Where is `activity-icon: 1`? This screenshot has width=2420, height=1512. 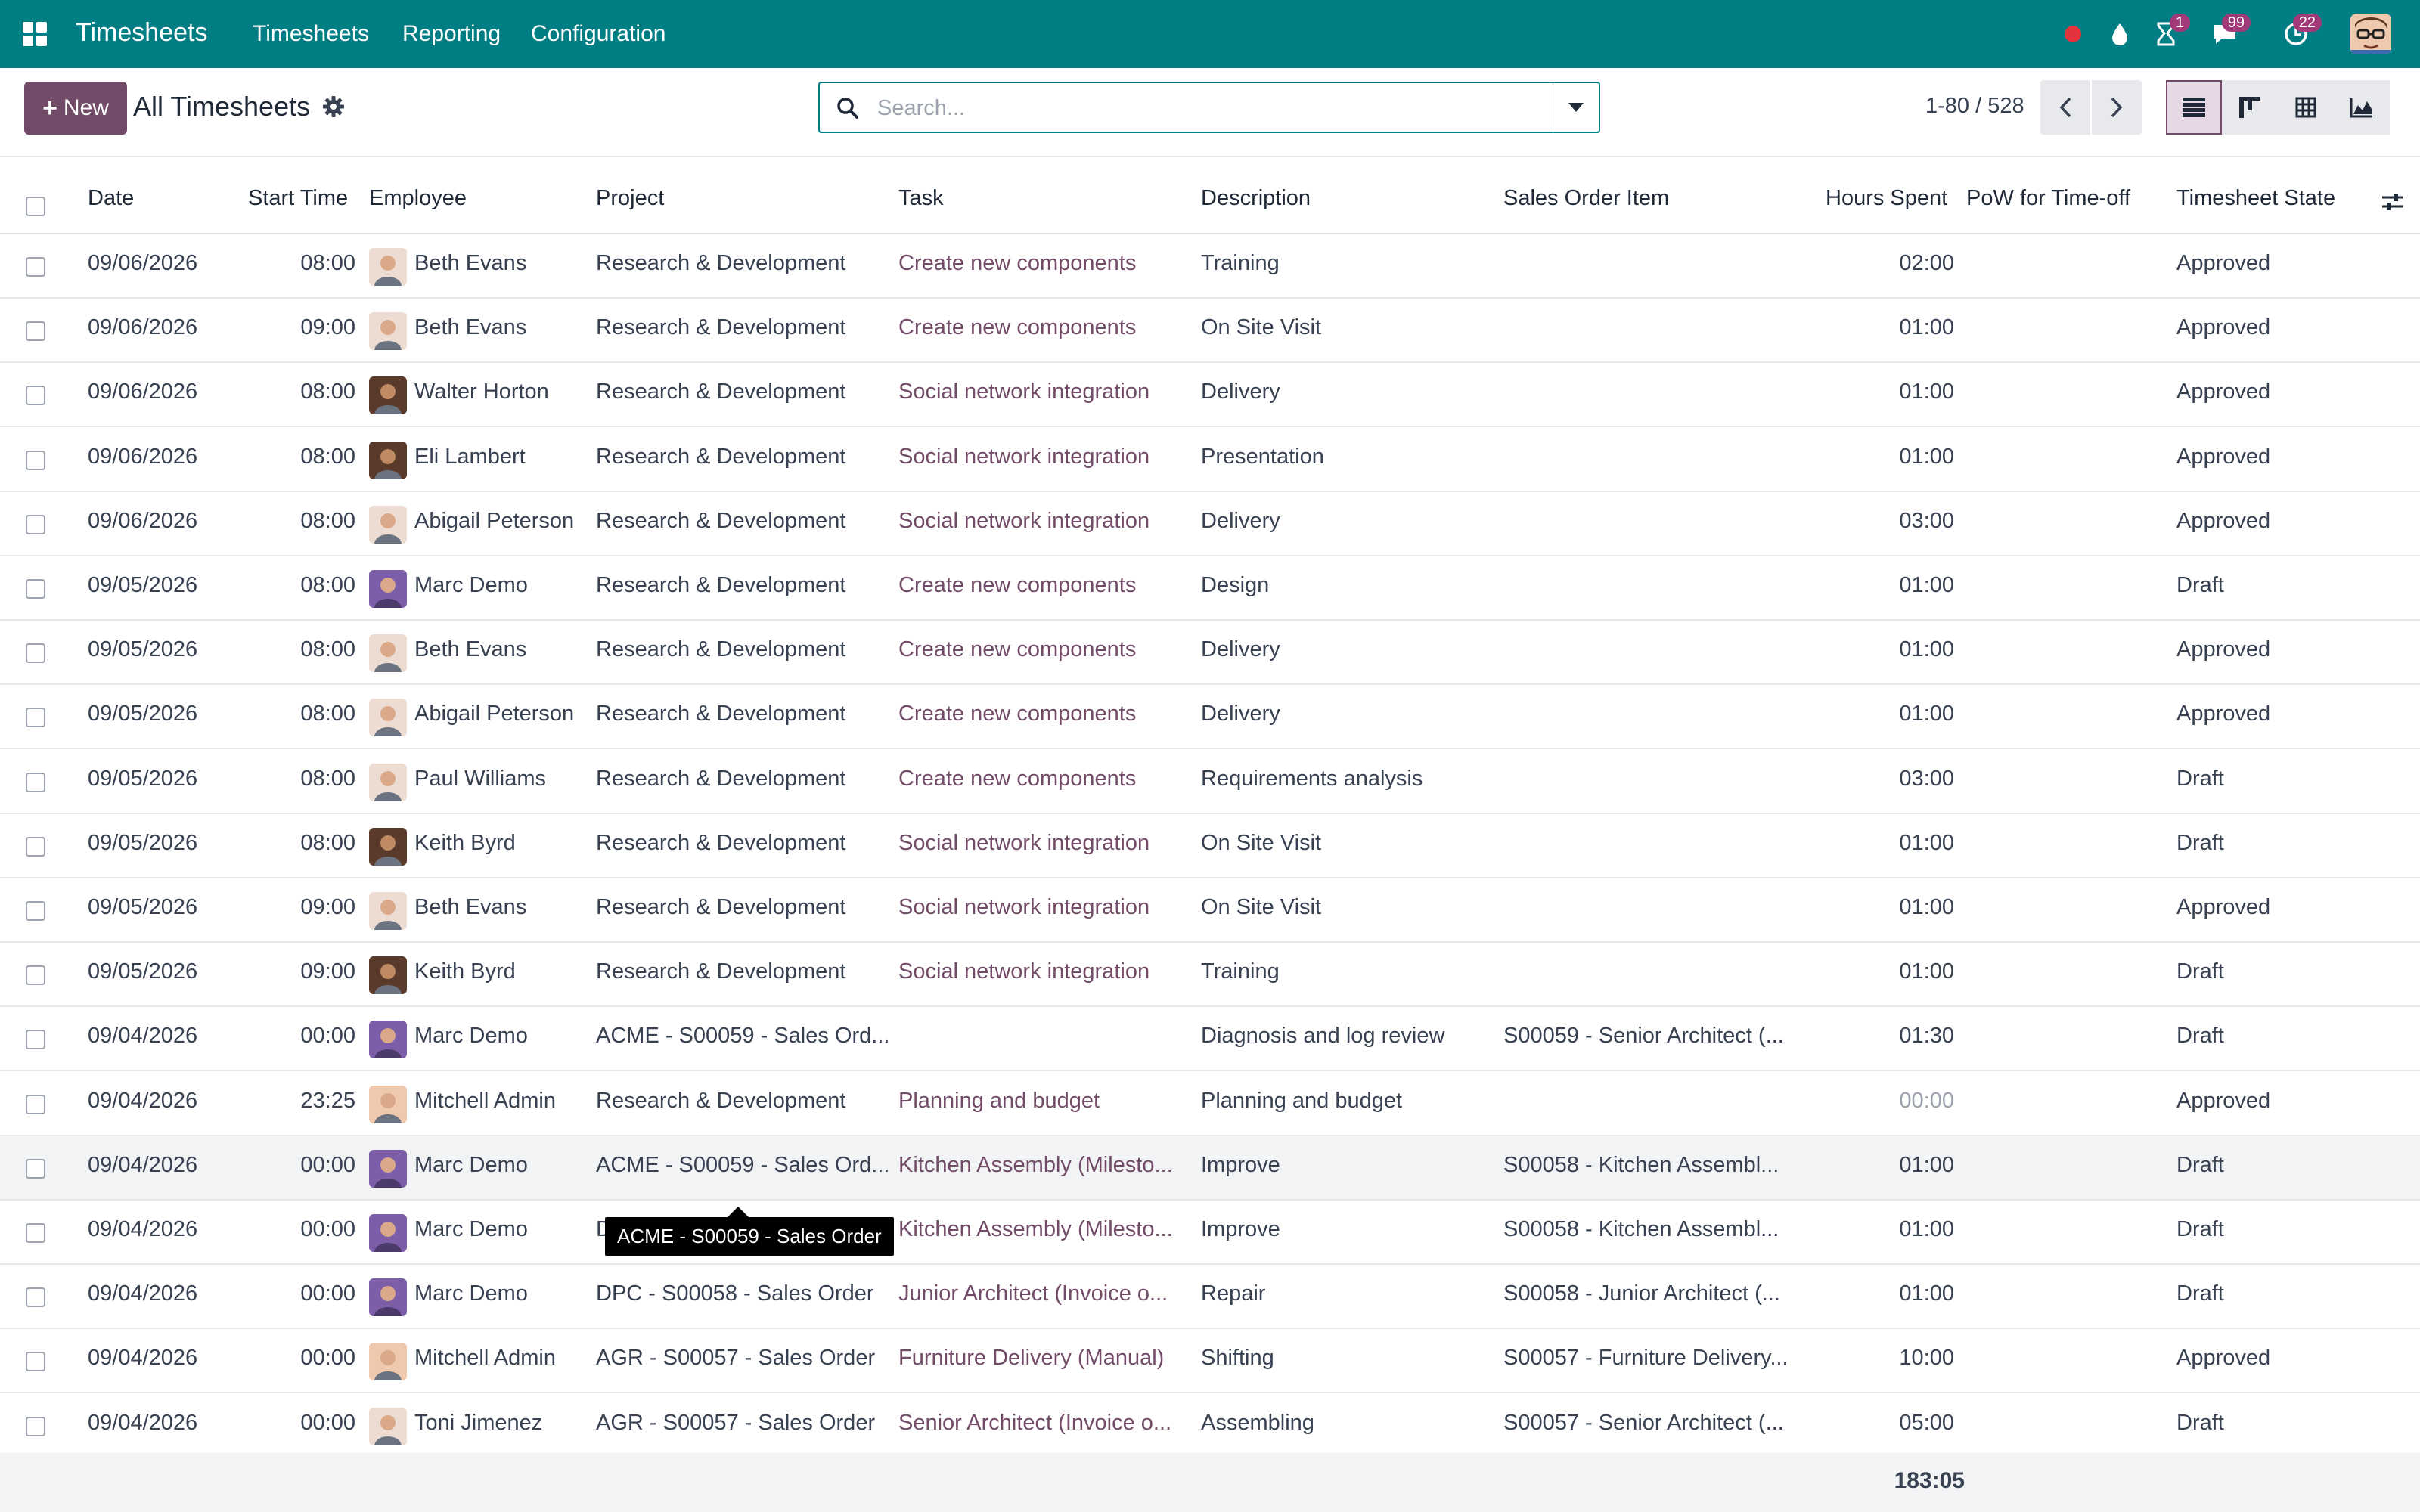
activity-icon: 1 is located at coordinates (2171, 32).